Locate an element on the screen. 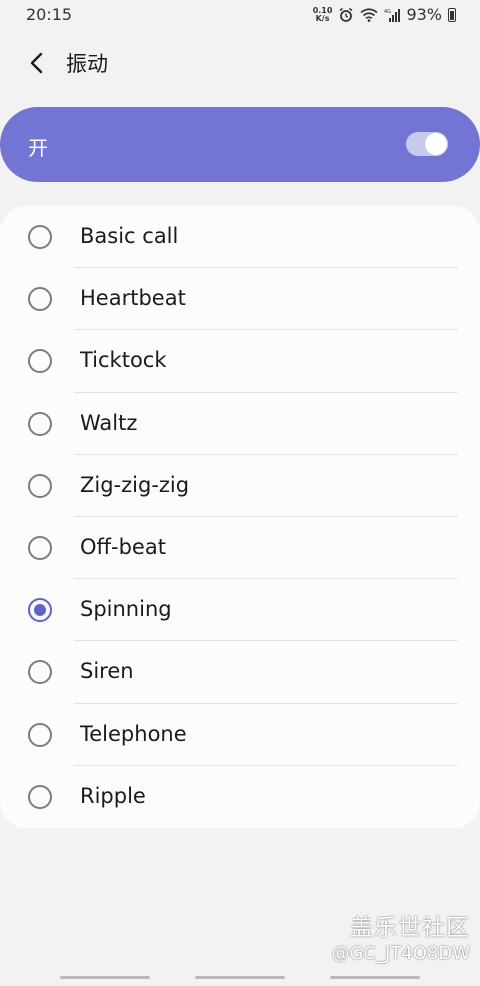 The image size is (480, 986). toggle-knob is located at coordinates (436, 144).